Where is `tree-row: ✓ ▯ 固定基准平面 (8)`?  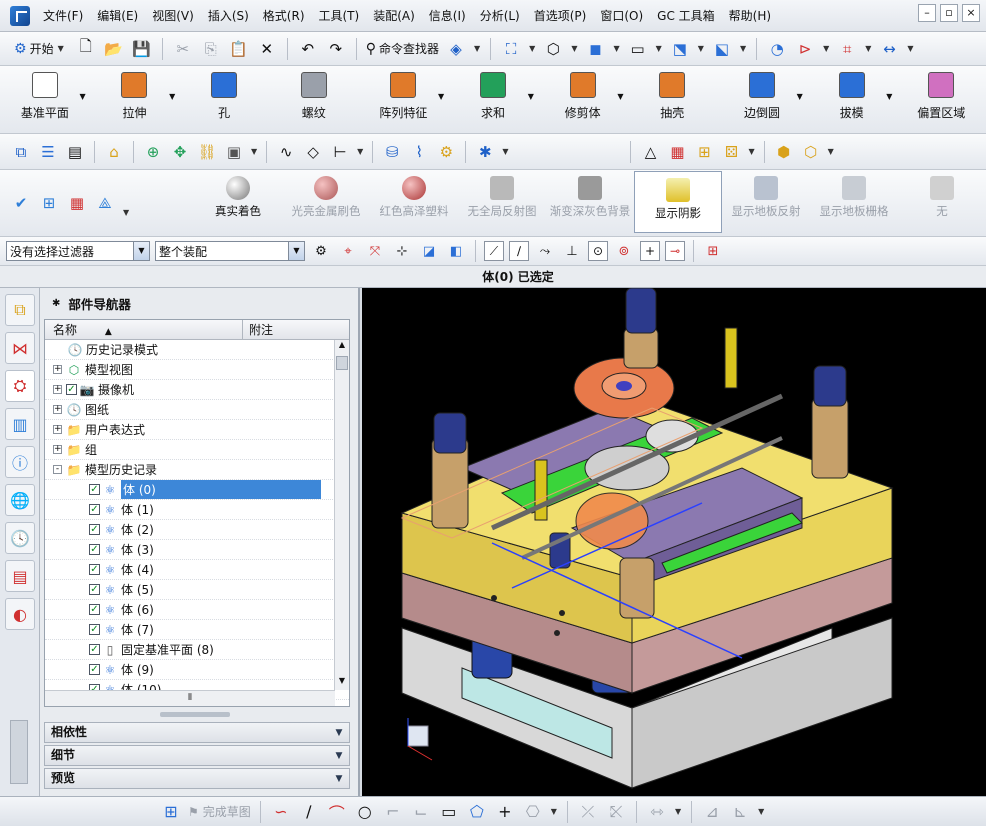 tree-row: ✓ ▯ 固定基准平面 (8) is located at coordinates (197, 650).